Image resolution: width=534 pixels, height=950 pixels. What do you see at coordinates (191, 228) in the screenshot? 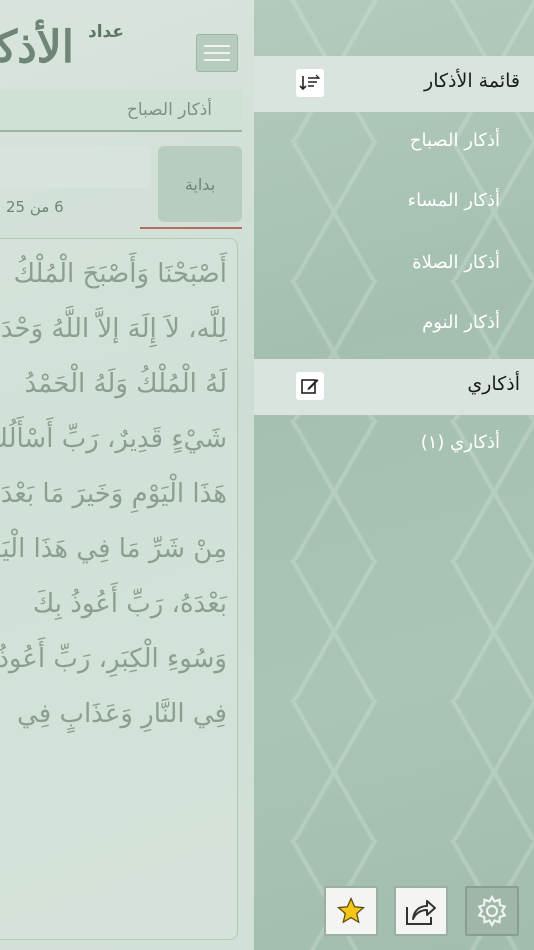
I see `progress-divider` at bounding box center [191, 228].